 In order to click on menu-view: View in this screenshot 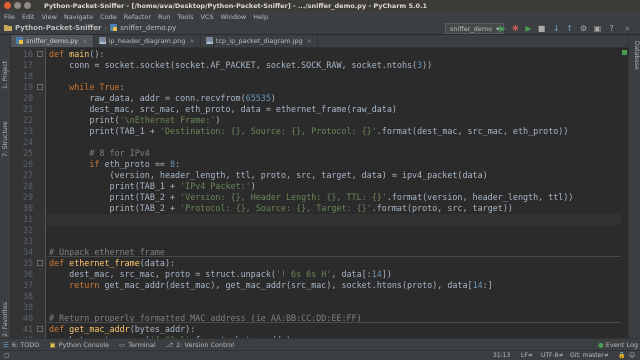, I will do `click(48, 17)`.